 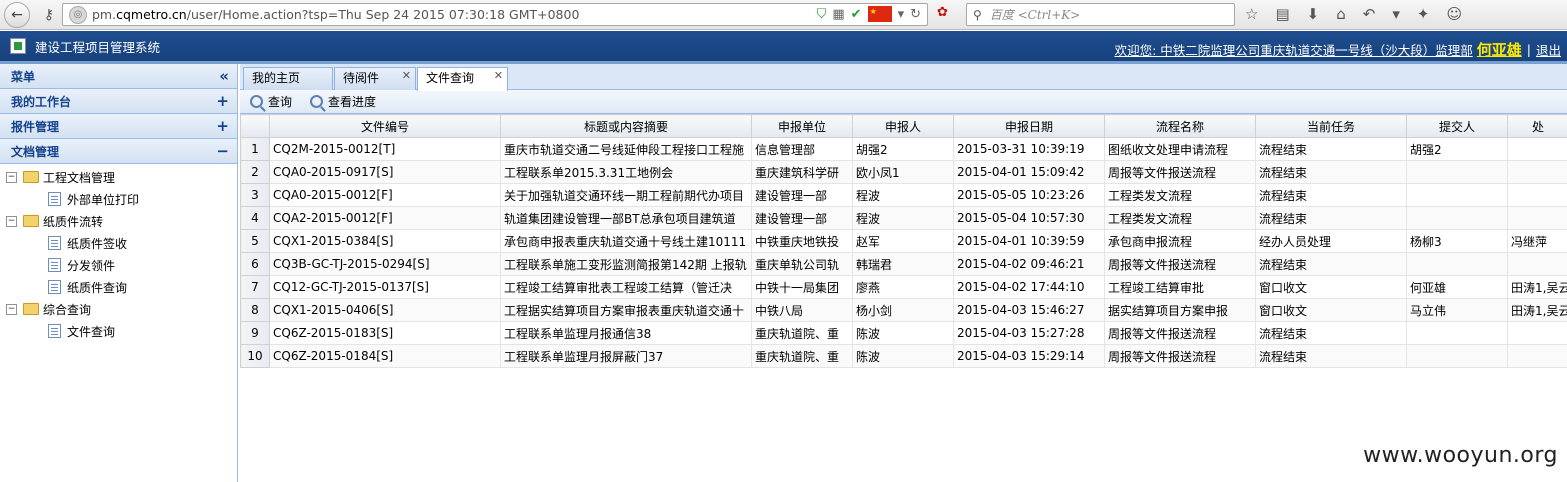 What do you see at coordinates (1454, 14) in the screenshot?
I see `addon-menu-icon: ☺` at bounding box center [1454, 14].